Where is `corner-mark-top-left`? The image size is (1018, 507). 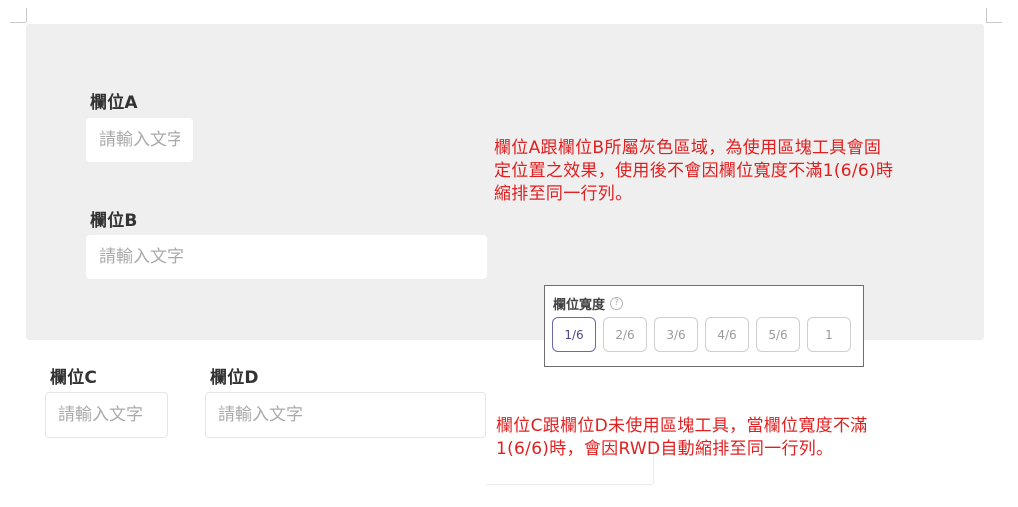
corner-mark-top-left is located at coordinates (18, 22).